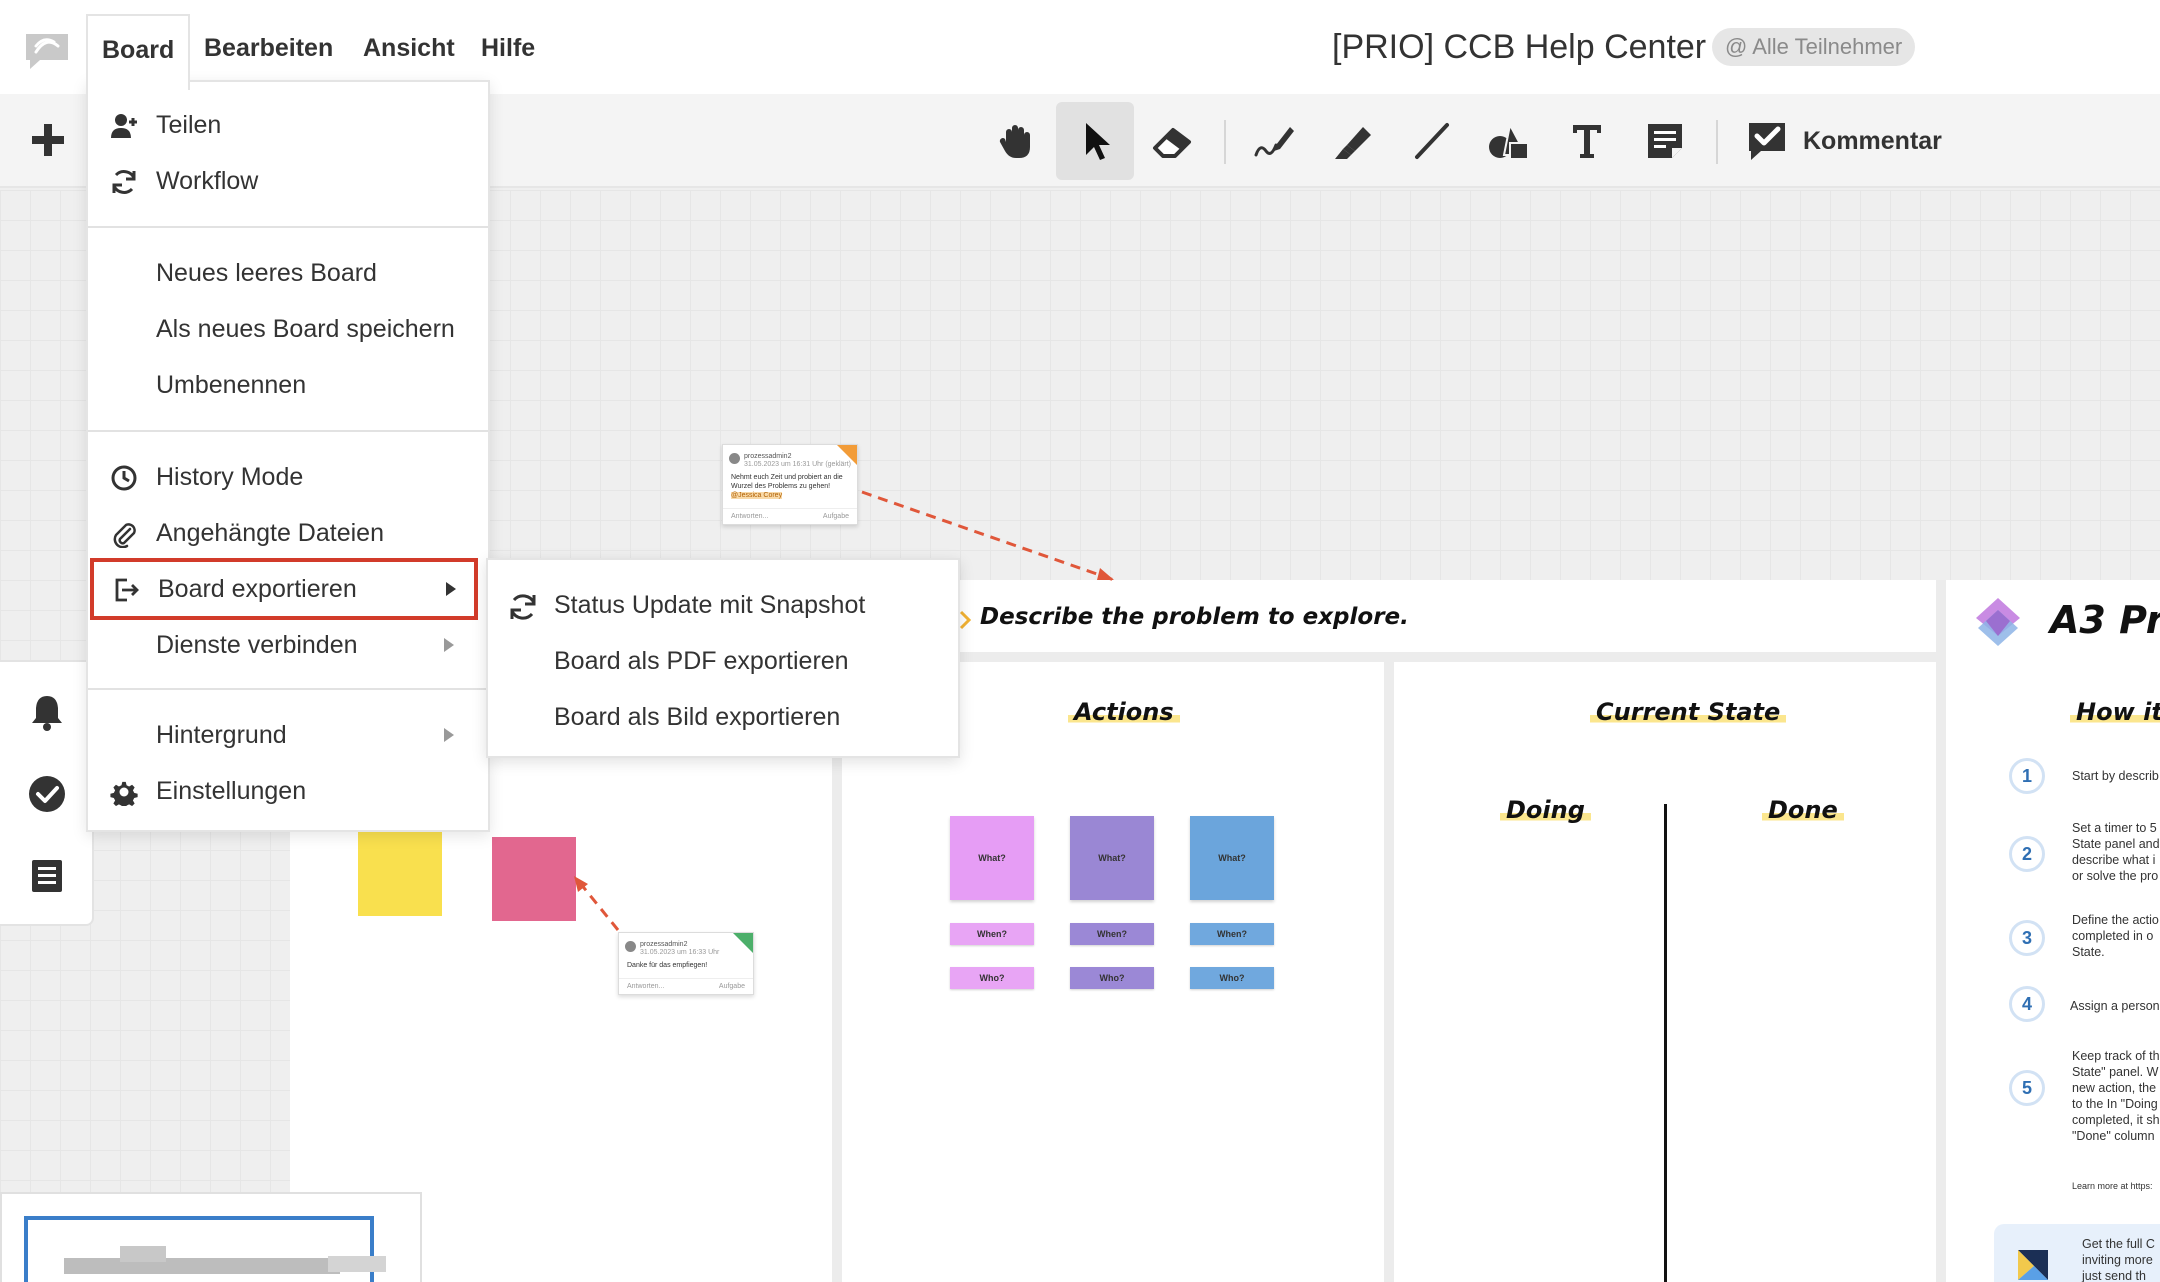 Image resolution: width=2160 pixels, height=1282 pixels. What do you see at coordinates (127, 590) in the screenshot?
I see `export-icon` at bounding box center [127, 590].